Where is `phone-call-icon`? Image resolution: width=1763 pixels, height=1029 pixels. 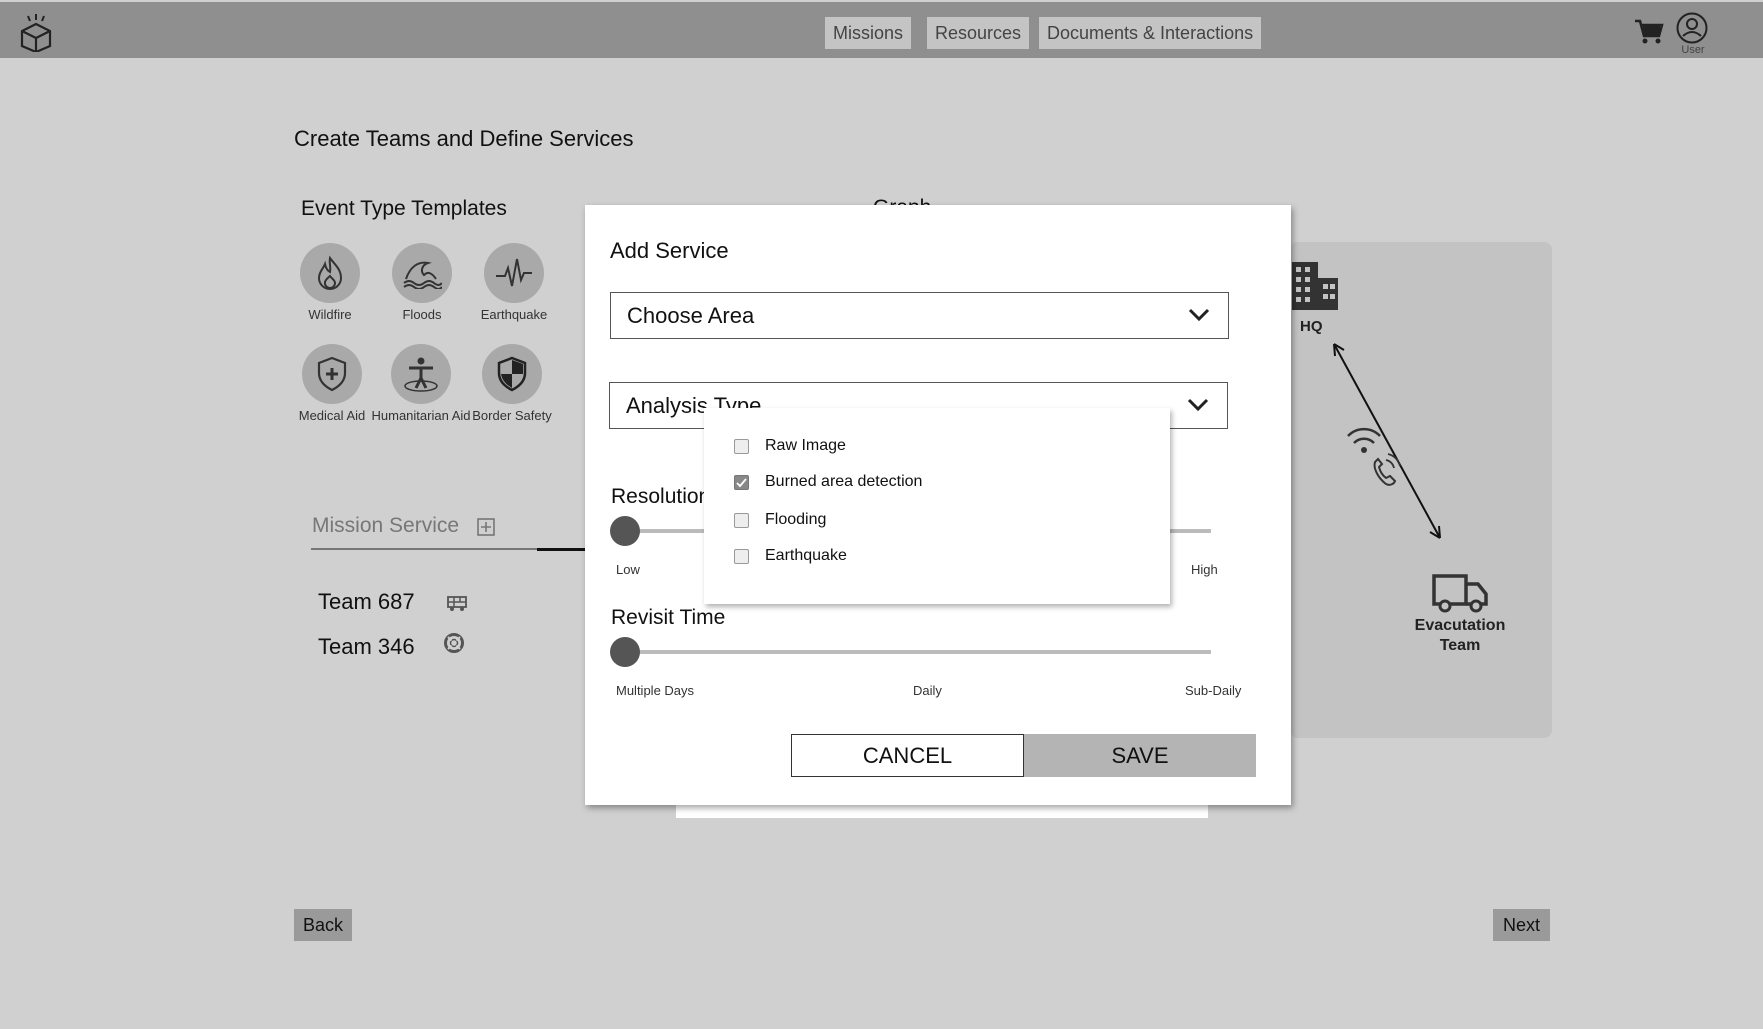 phone-call-icon is located at coordinates (1387, 469).